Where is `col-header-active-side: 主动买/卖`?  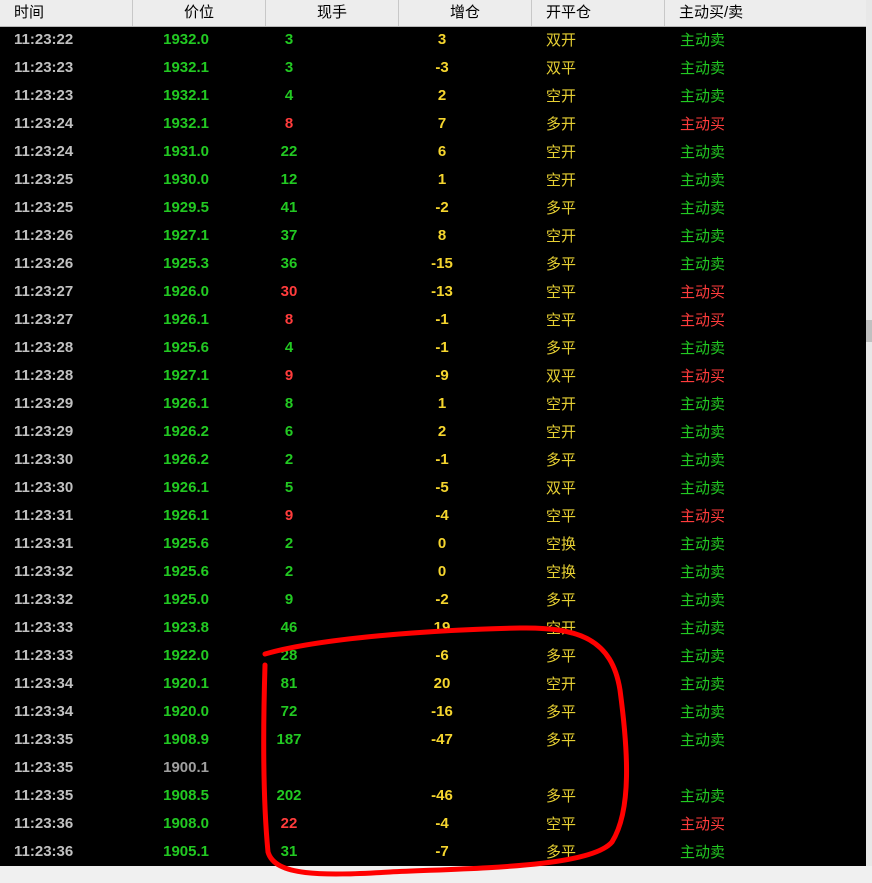
col-header-active-side: 主动买/卖 is located at coordinates (765, 13).